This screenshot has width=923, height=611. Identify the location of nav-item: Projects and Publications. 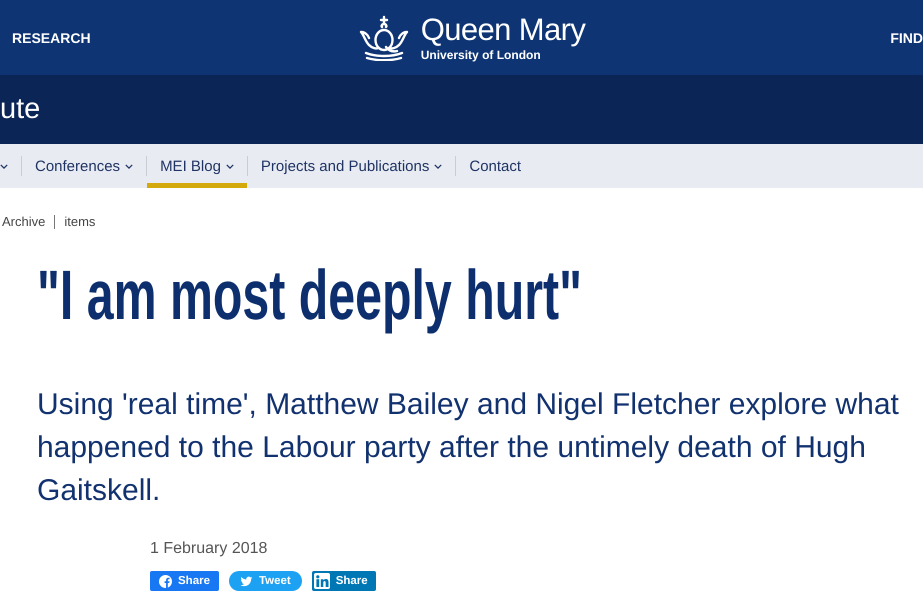
(352, 166).